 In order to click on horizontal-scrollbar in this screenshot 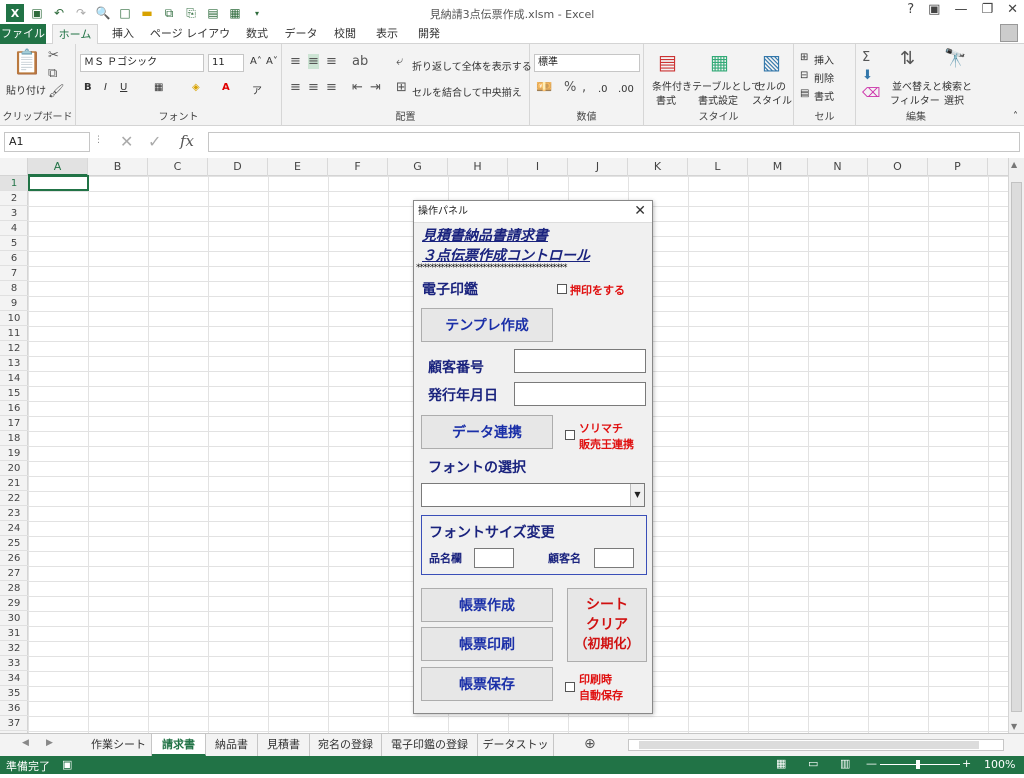, I will do `click(816, 745)`.